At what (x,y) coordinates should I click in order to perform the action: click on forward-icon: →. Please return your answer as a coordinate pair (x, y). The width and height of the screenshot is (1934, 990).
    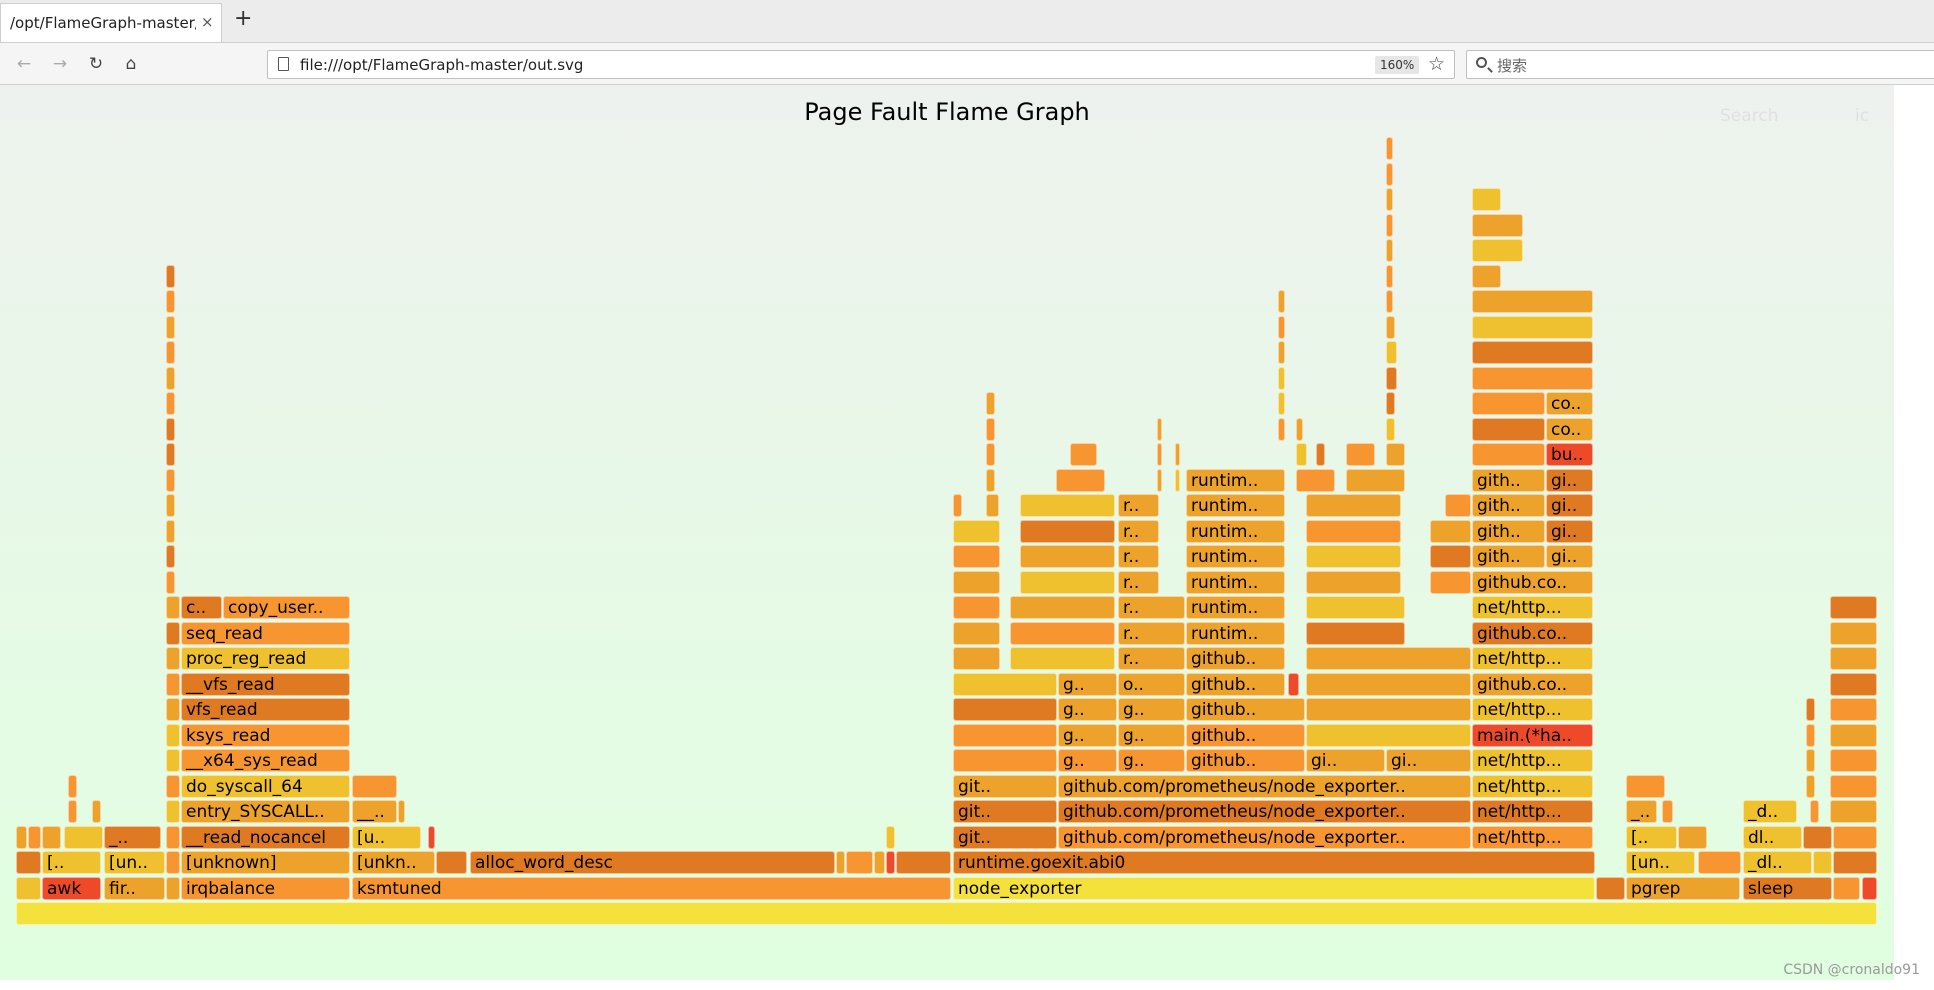
    Looking at the image, I should click on (60, 64).